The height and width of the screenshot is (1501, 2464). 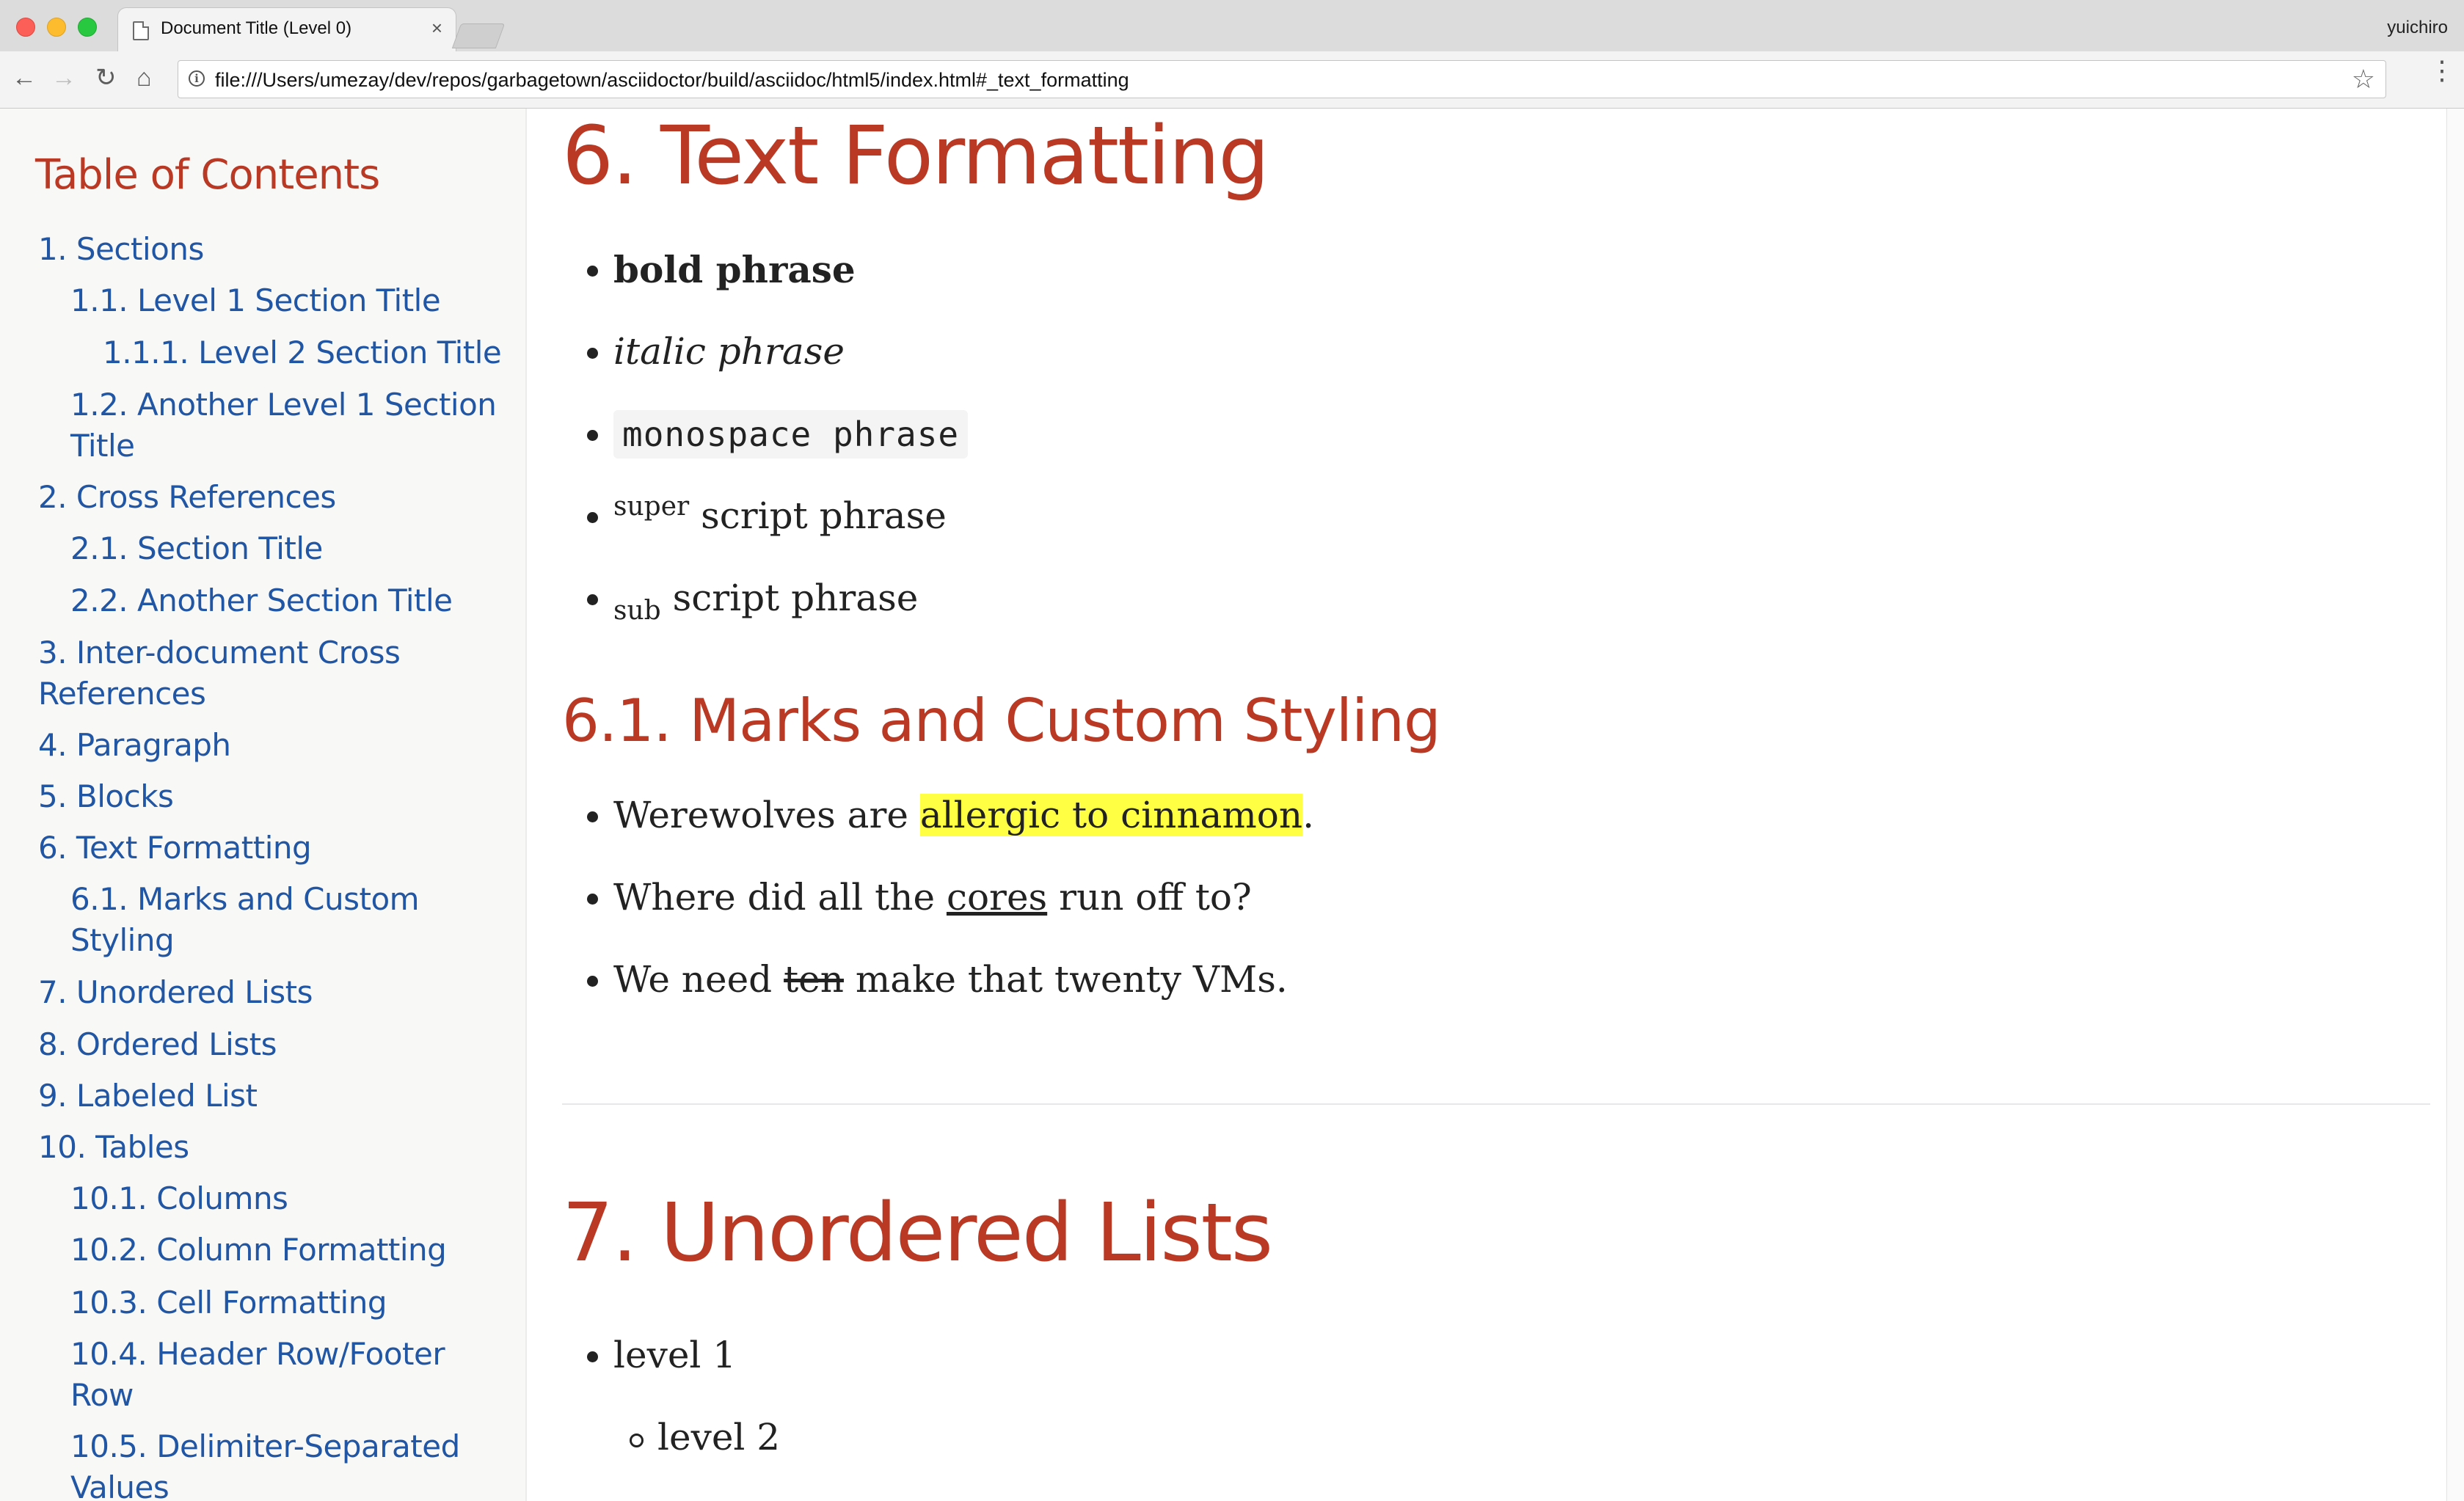 What do you see at coordinates (651, 507) in the screenshot?
I see `superscript-text: super` at bounding box center [651, 507].